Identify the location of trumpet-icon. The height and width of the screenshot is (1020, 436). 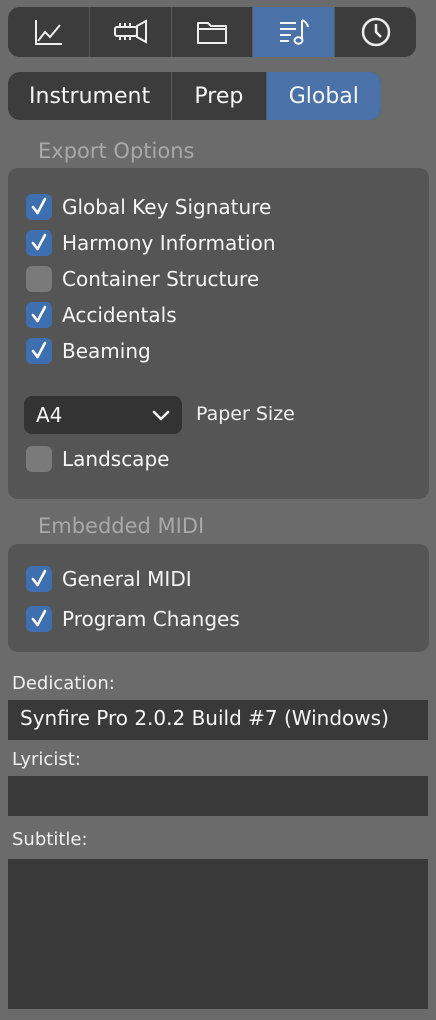
(131, 31).